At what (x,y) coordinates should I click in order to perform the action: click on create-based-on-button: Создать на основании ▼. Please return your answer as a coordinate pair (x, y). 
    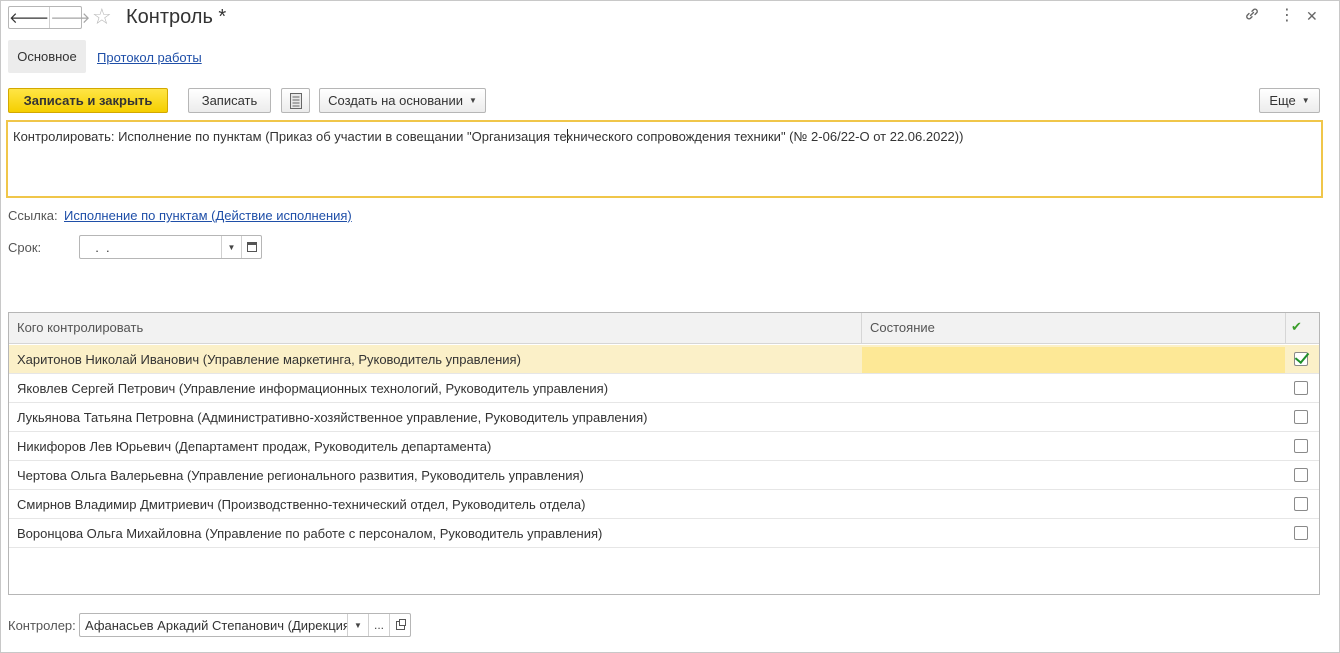
    Looking at the image, I should click on (402, 100).